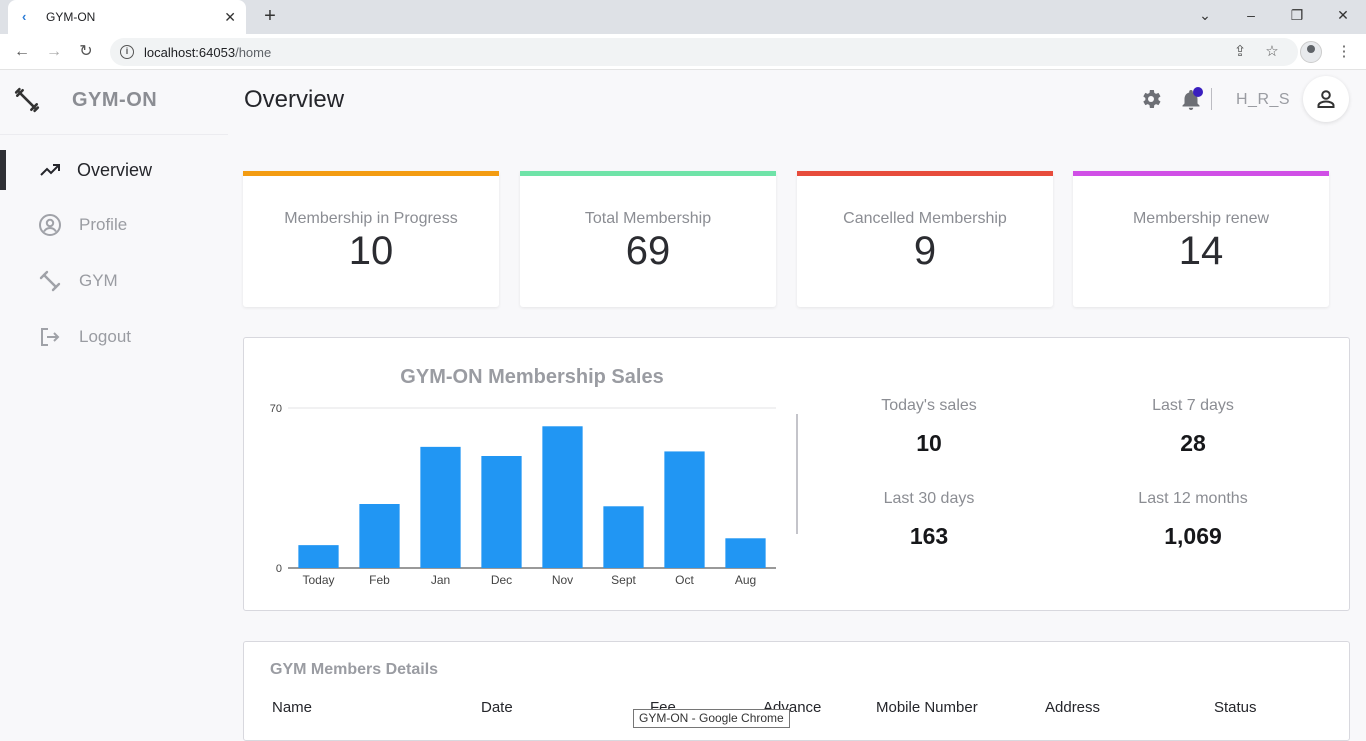 The image size is (1366, 741). I want to click on chart-bar-today, so click(318, 556).